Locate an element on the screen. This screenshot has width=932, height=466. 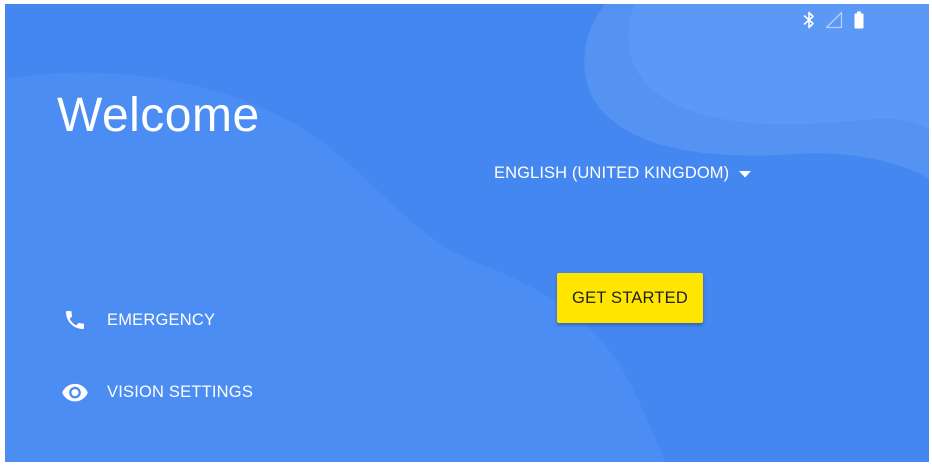
language-selector-label: ENGLISH (UNITED KINGDOM) is located at coordinates (612, 172).